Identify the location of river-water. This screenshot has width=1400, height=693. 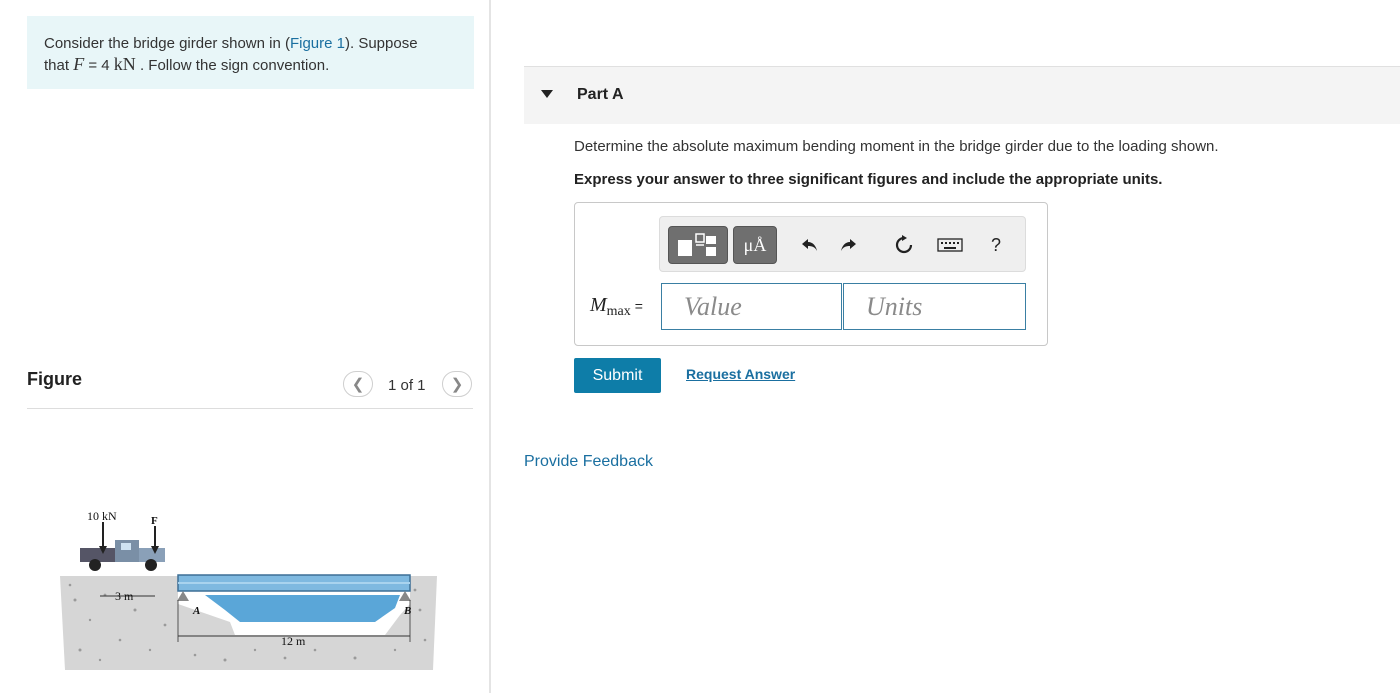
(302, 608).